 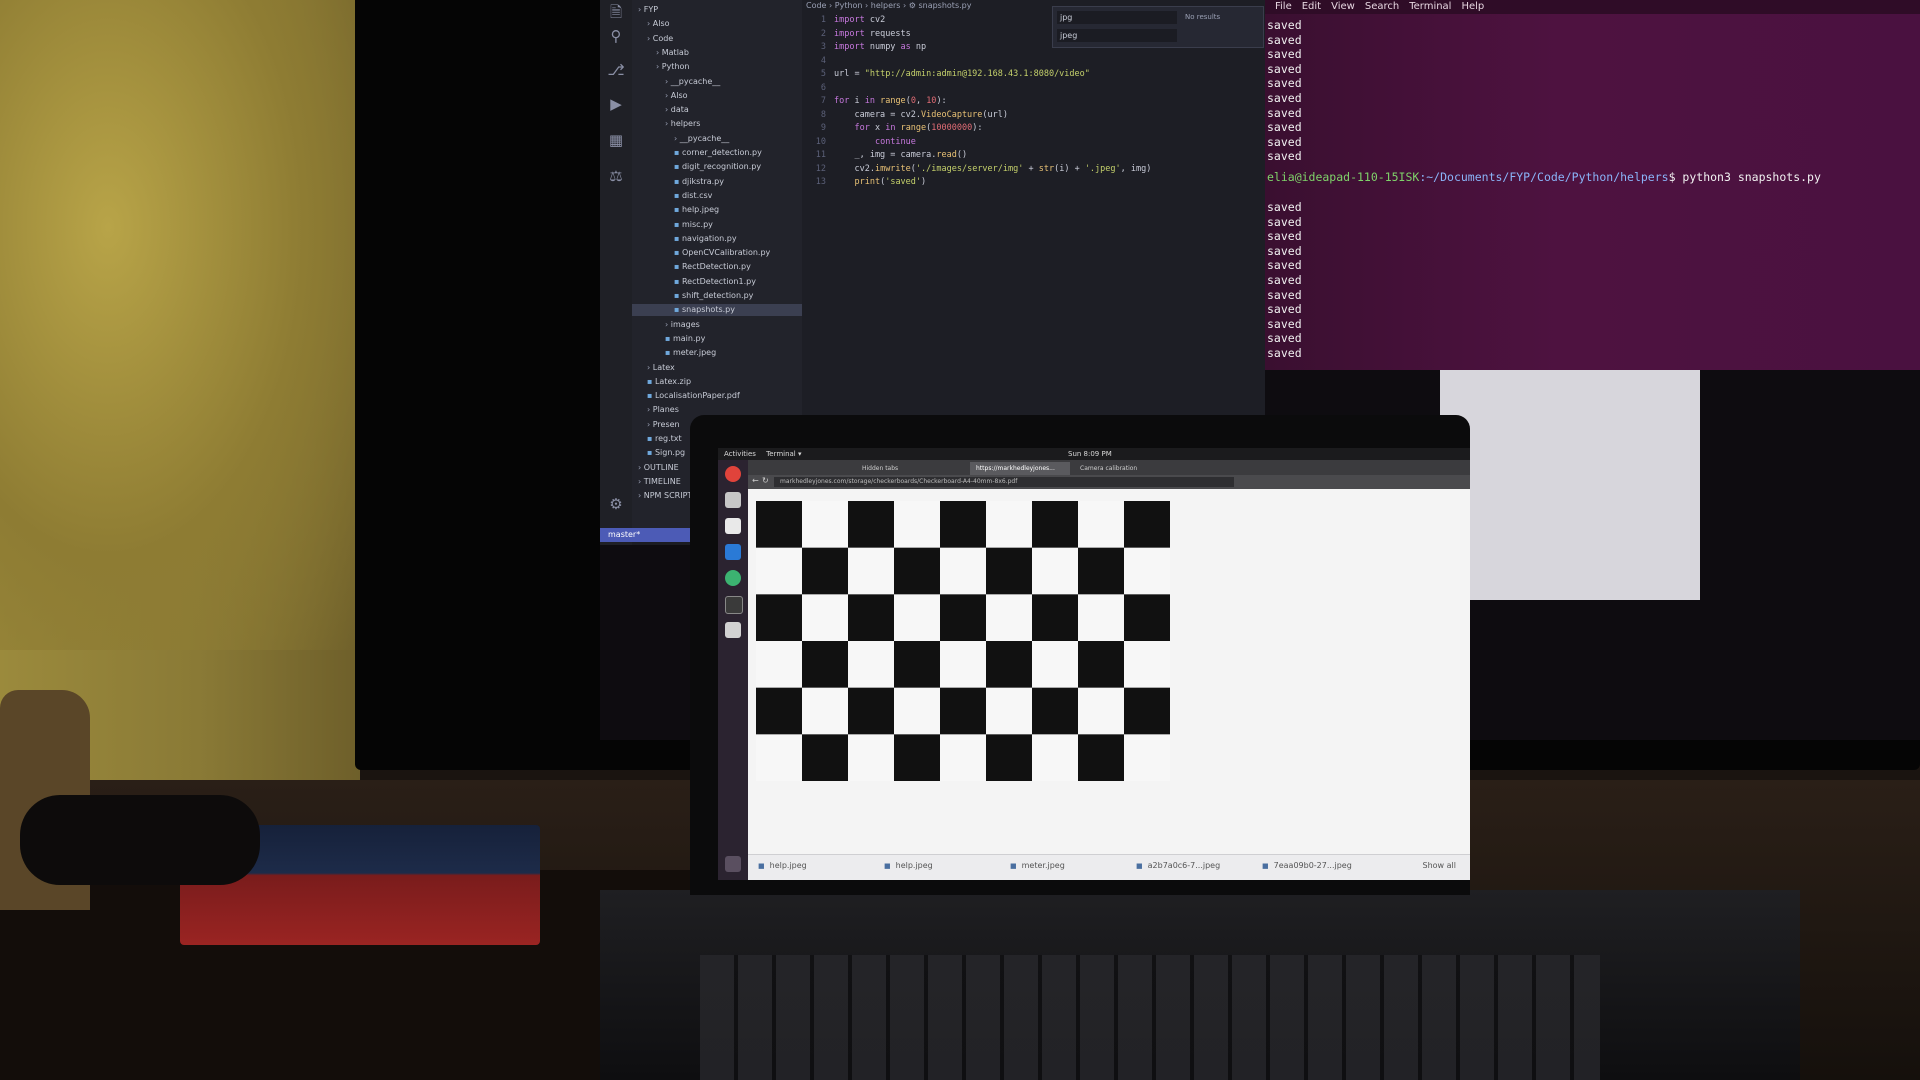 What do you see at coordinates (616, 70) in the screenshot?
I see `source-control-icon: ⎇` at bounding box center [616, 70].